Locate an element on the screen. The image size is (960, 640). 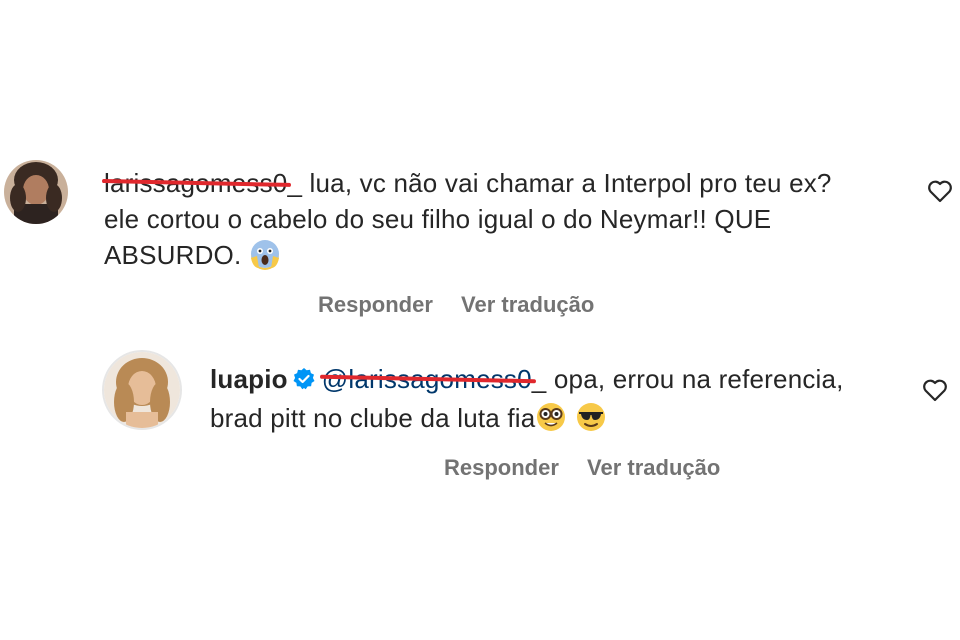
nerd-face-emoji-icon is located at coordinates (551, 421).